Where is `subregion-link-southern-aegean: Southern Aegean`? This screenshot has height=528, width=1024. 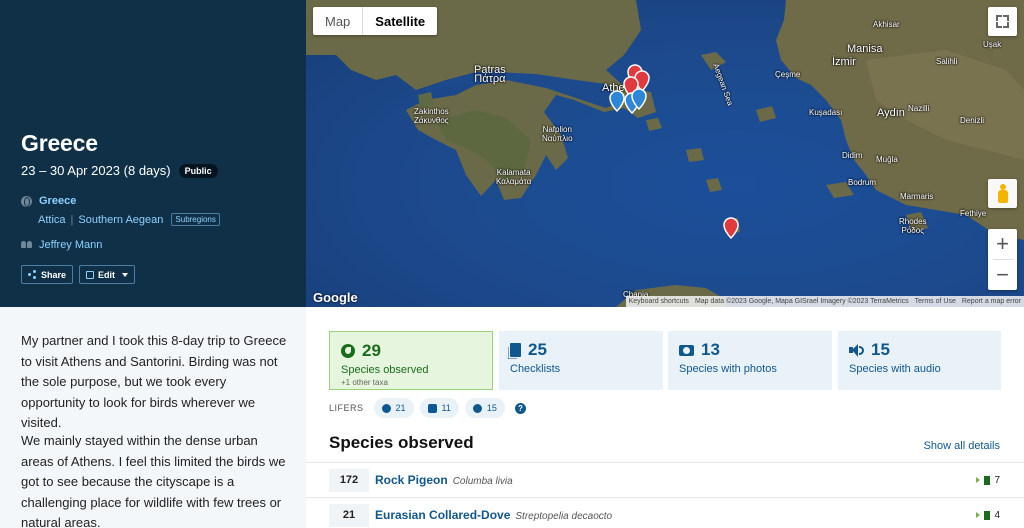 subregion-link-southern-aegean: Southern Aegean is located at coordinates (120, 220).